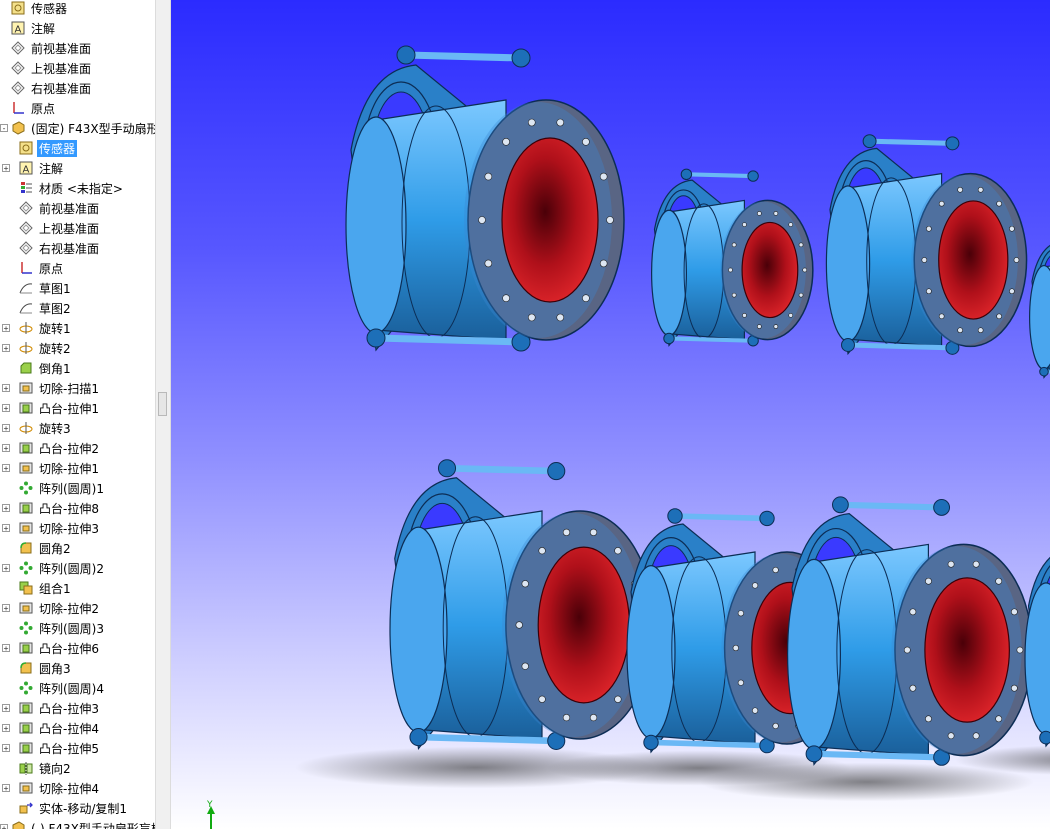 This screenshot has width=1050, height=829. I want to click on tree-item: 圆角3, so click(78, 668).